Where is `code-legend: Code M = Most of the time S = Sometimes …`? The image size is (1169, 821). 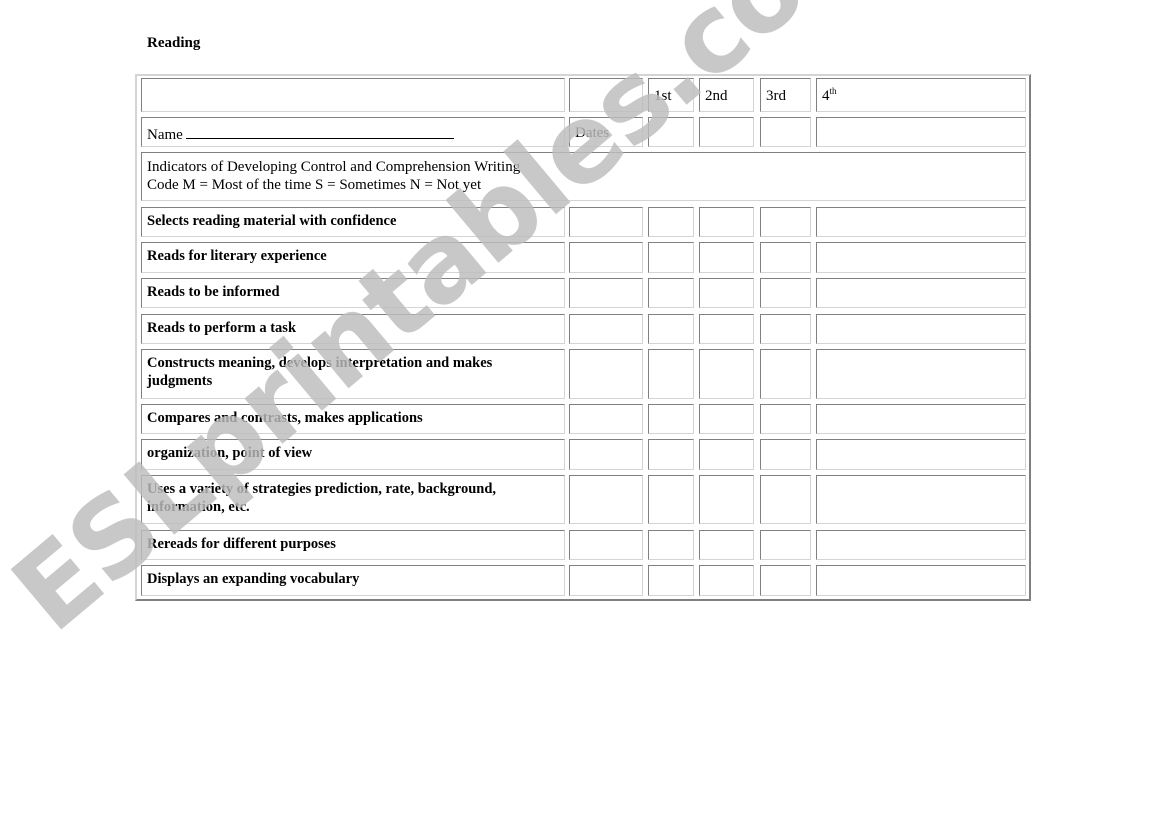
code-legend: Code M = Most of the time S = Sometimes … is located at coordinates (314, 185).